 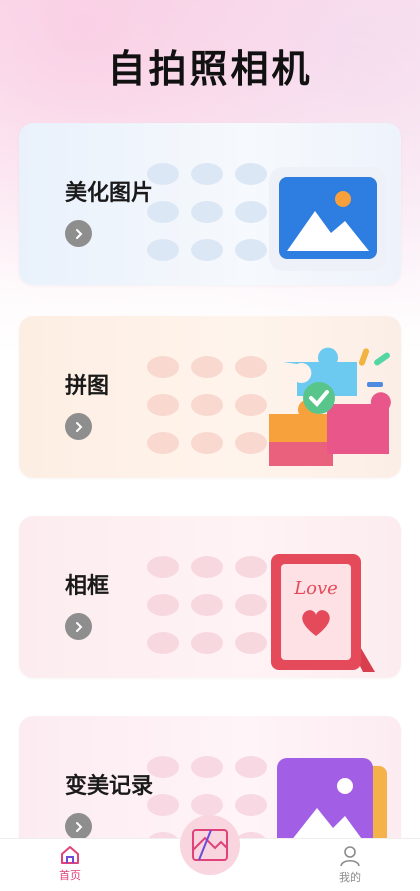 What do you see at coordinates (70, 855) in the screenshot?
I see `home-icon` at bounding box center [70, 855].